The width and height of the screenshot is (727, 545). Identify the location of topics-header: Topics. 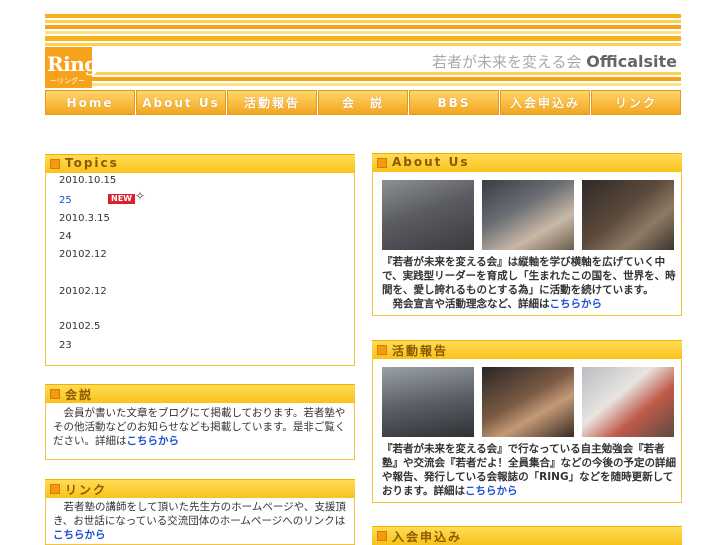
(200, 163).